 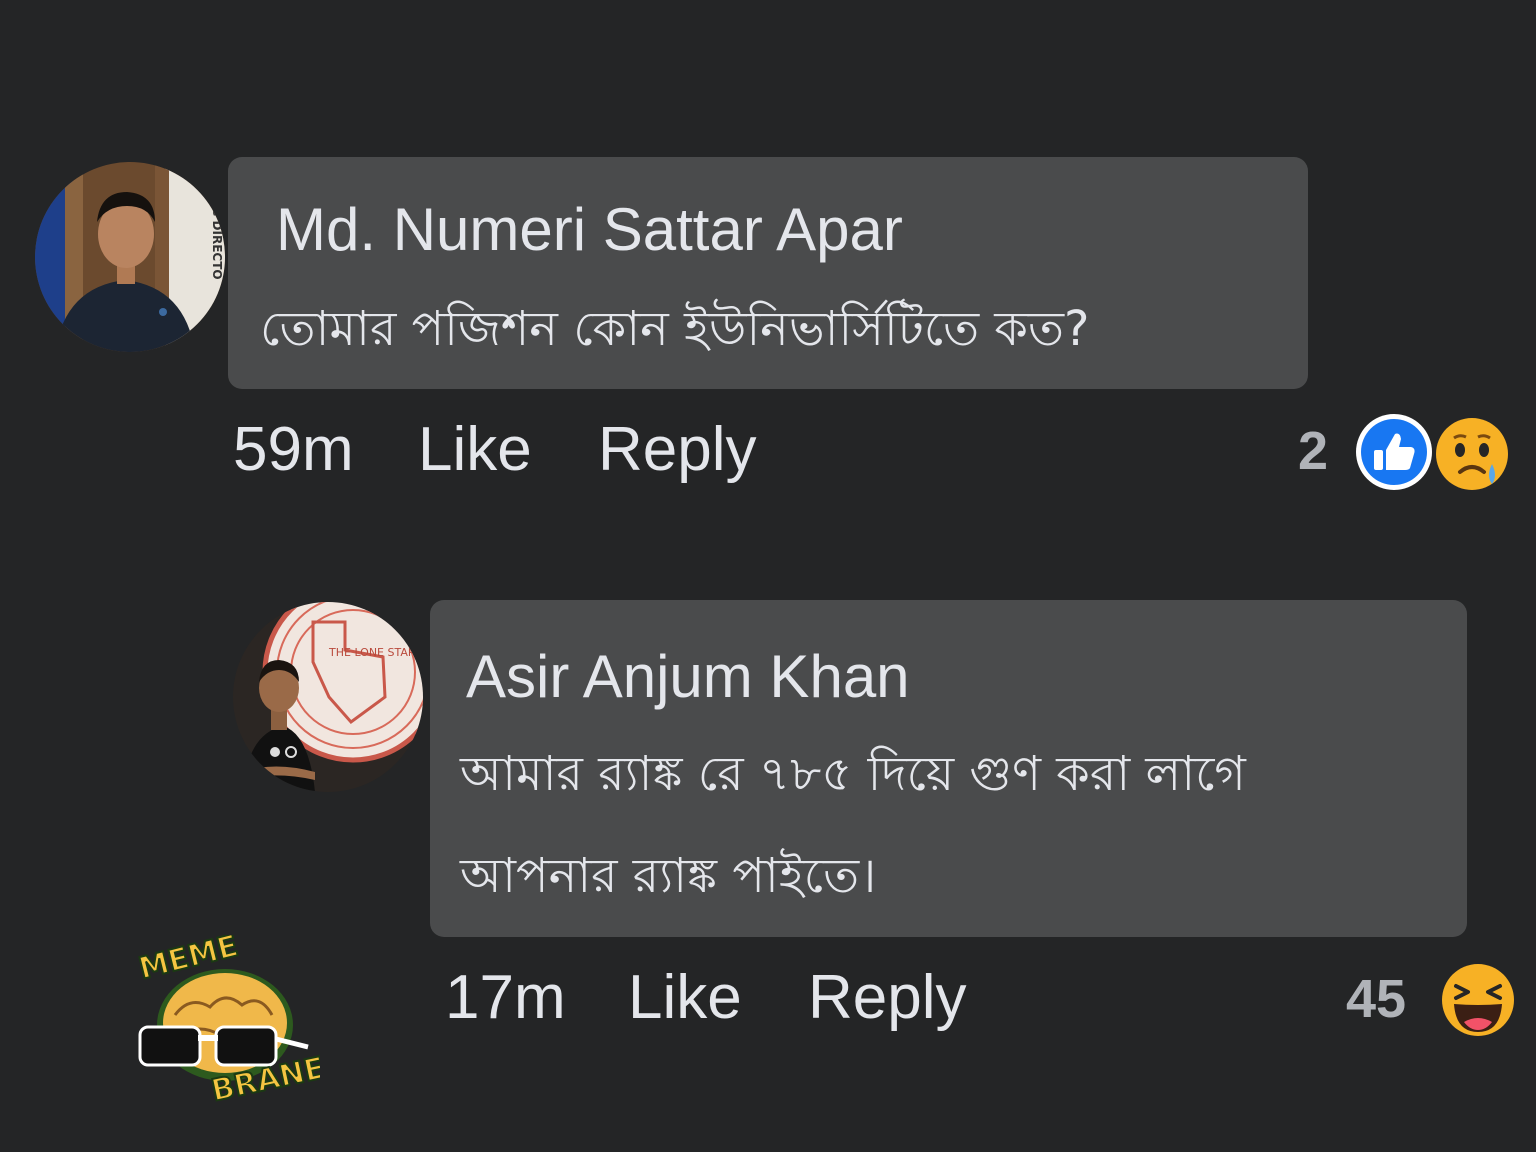 I want to click on comment-text: তোমার পজিশন কোন ইউনিভার্সিটিতে কত?, so click(x=675, y=329).